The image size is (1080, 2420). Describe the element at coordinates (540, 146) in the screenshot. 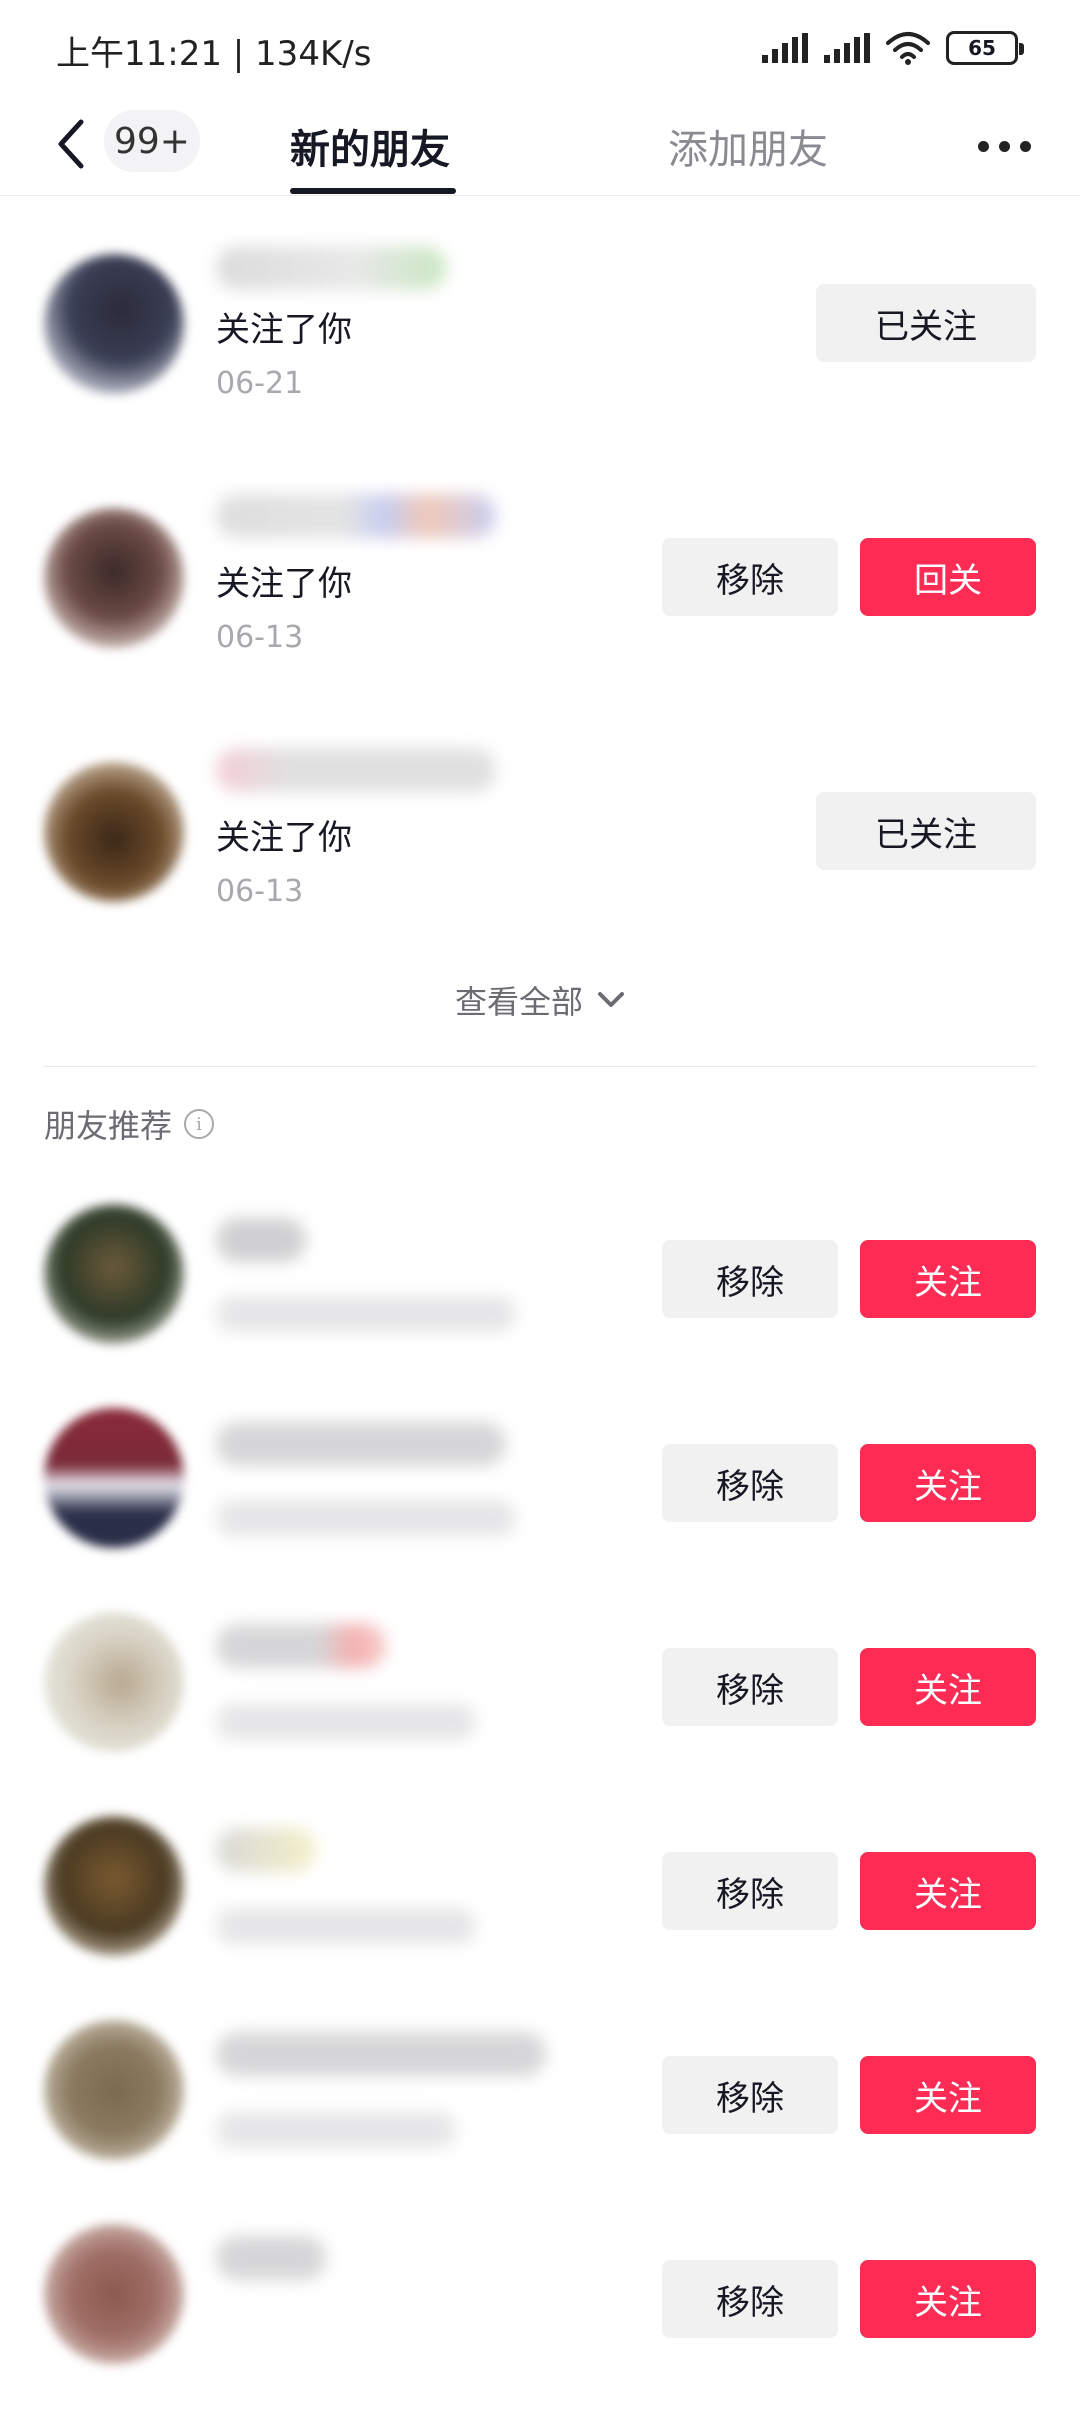

I see `top-nav: 99+ 新的朋友 添加朋友` at that location.